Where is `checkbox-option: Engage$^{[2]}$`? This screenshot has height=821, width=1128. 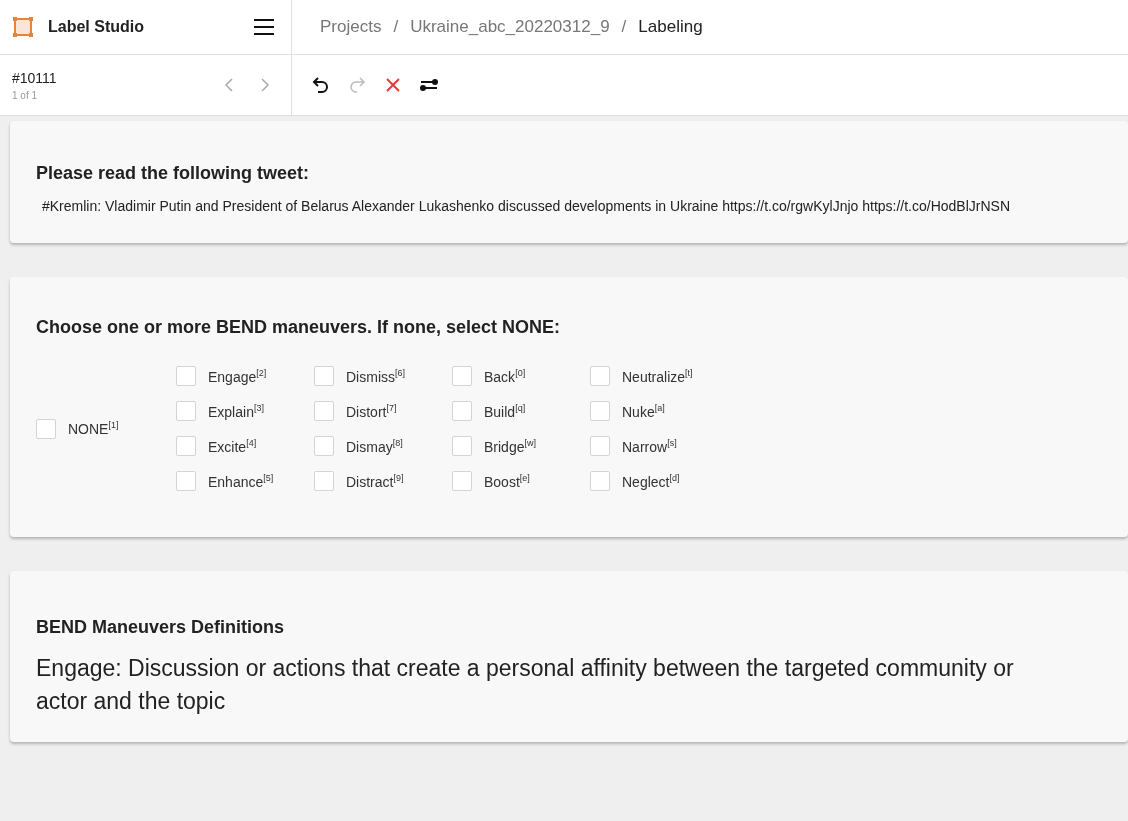
checkbox-option: Engage$^{[2]}$ is located at coordinates (238, 376).